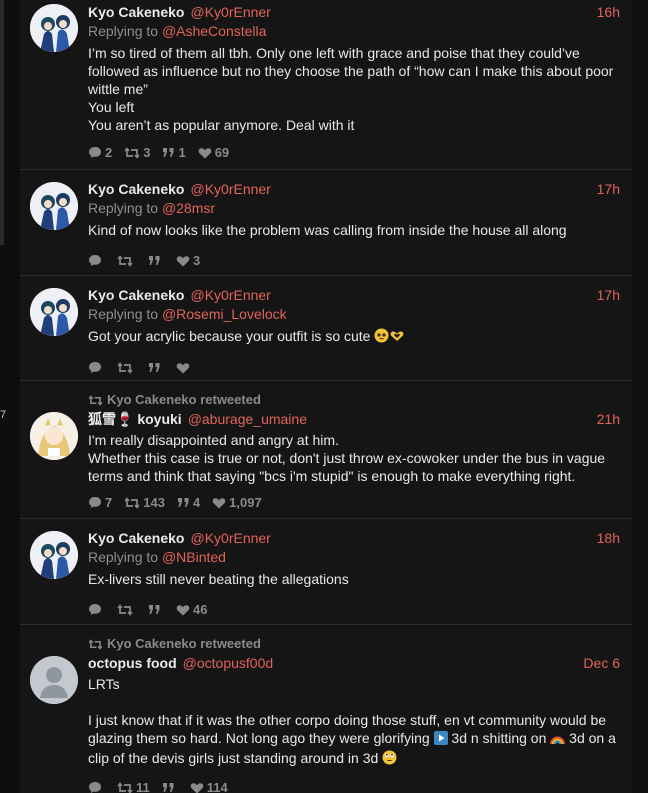 The width and height of the screenshot is (648, 793). I want to click on tweet-actions: 3, so click(354, 260).